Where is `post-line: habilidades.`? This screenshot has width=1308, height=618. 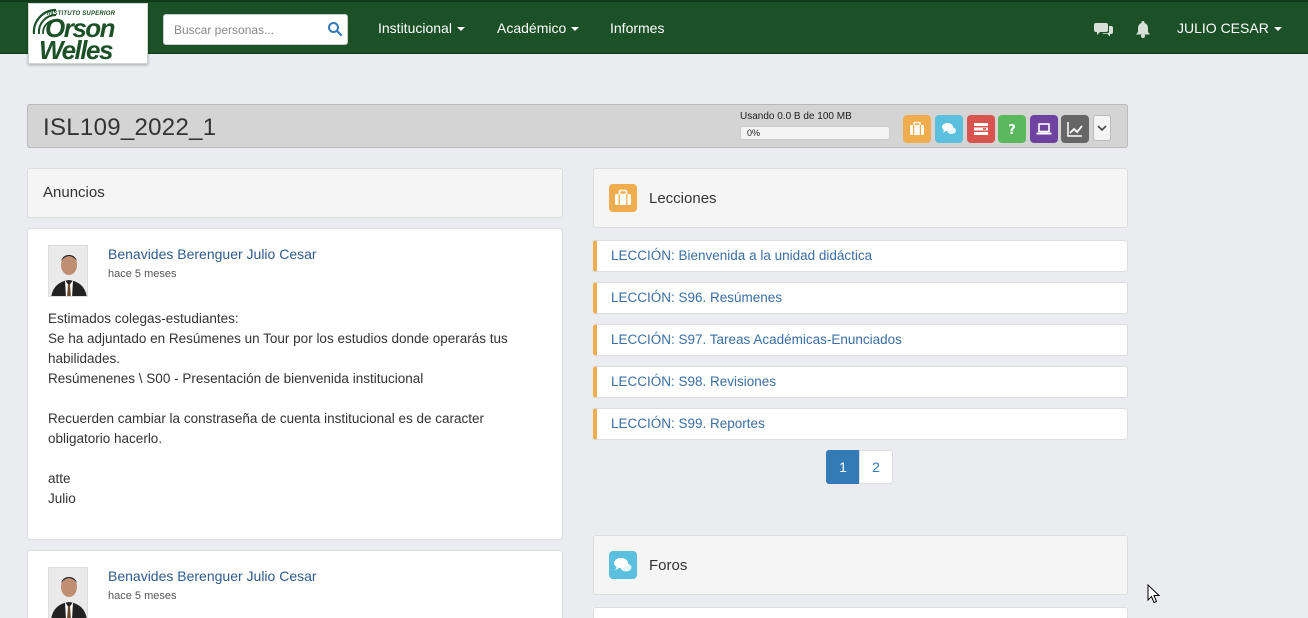 post-line: habilidades. is located at coordinates (84, 358).